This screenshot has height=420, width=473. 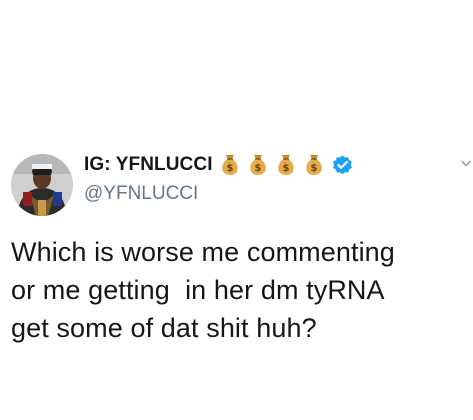 What do you see at coordinates (272, 165) in the screenshot?
I see `money-bag-emoji-group: $ $ $ $` at bounding box center [272, 165].